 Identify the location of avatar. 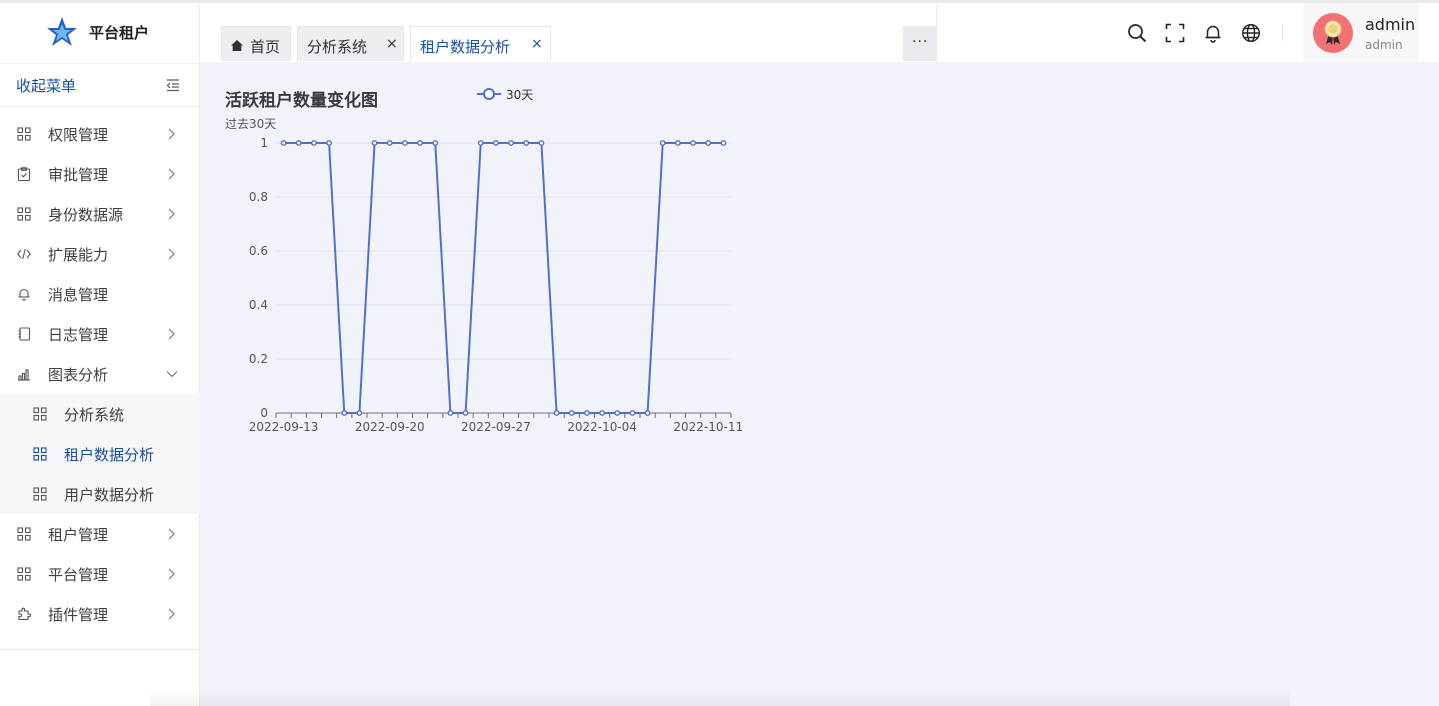
(1333, 33).